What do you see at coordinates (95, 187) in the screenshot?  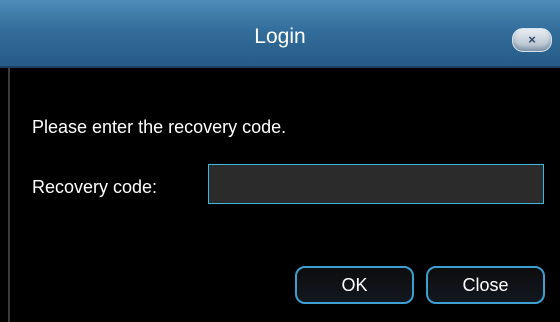 I see `recovery-code-label: Recovery code:` at bounding box center [95, 187].